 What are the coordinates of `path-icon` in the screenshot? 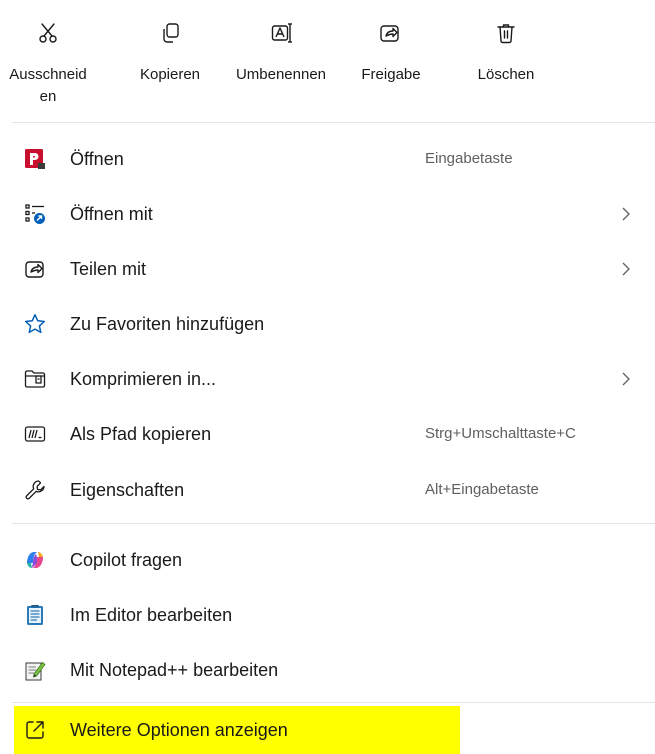 It's located at (35, 434).